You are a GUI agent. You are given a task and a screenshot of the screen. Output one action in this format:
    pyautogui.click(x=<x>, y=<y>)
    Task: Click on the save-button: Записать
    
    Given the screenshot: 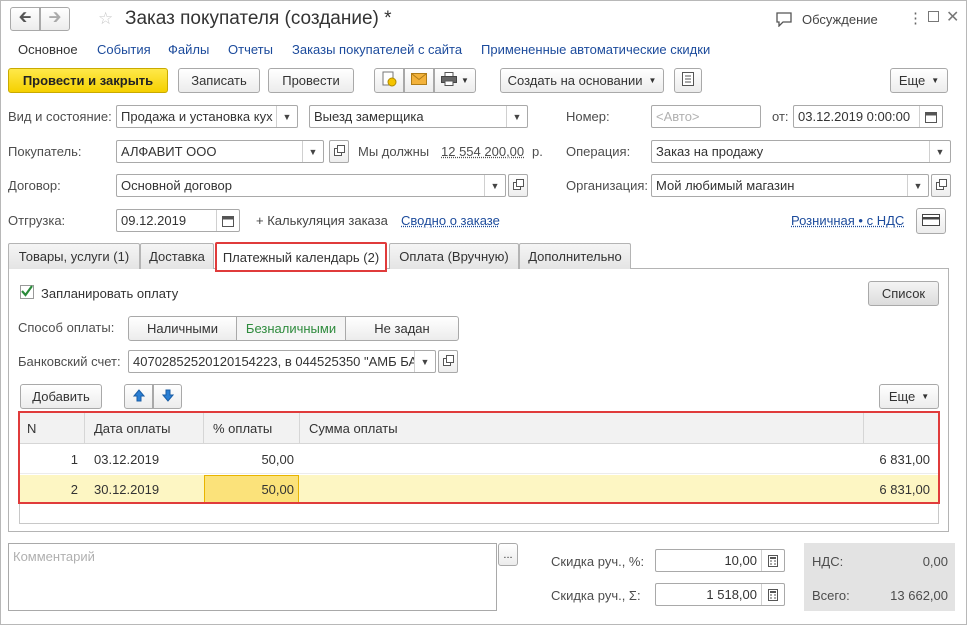 What is the action you would take?
    pyautogui.click(x=219, y=80)
    